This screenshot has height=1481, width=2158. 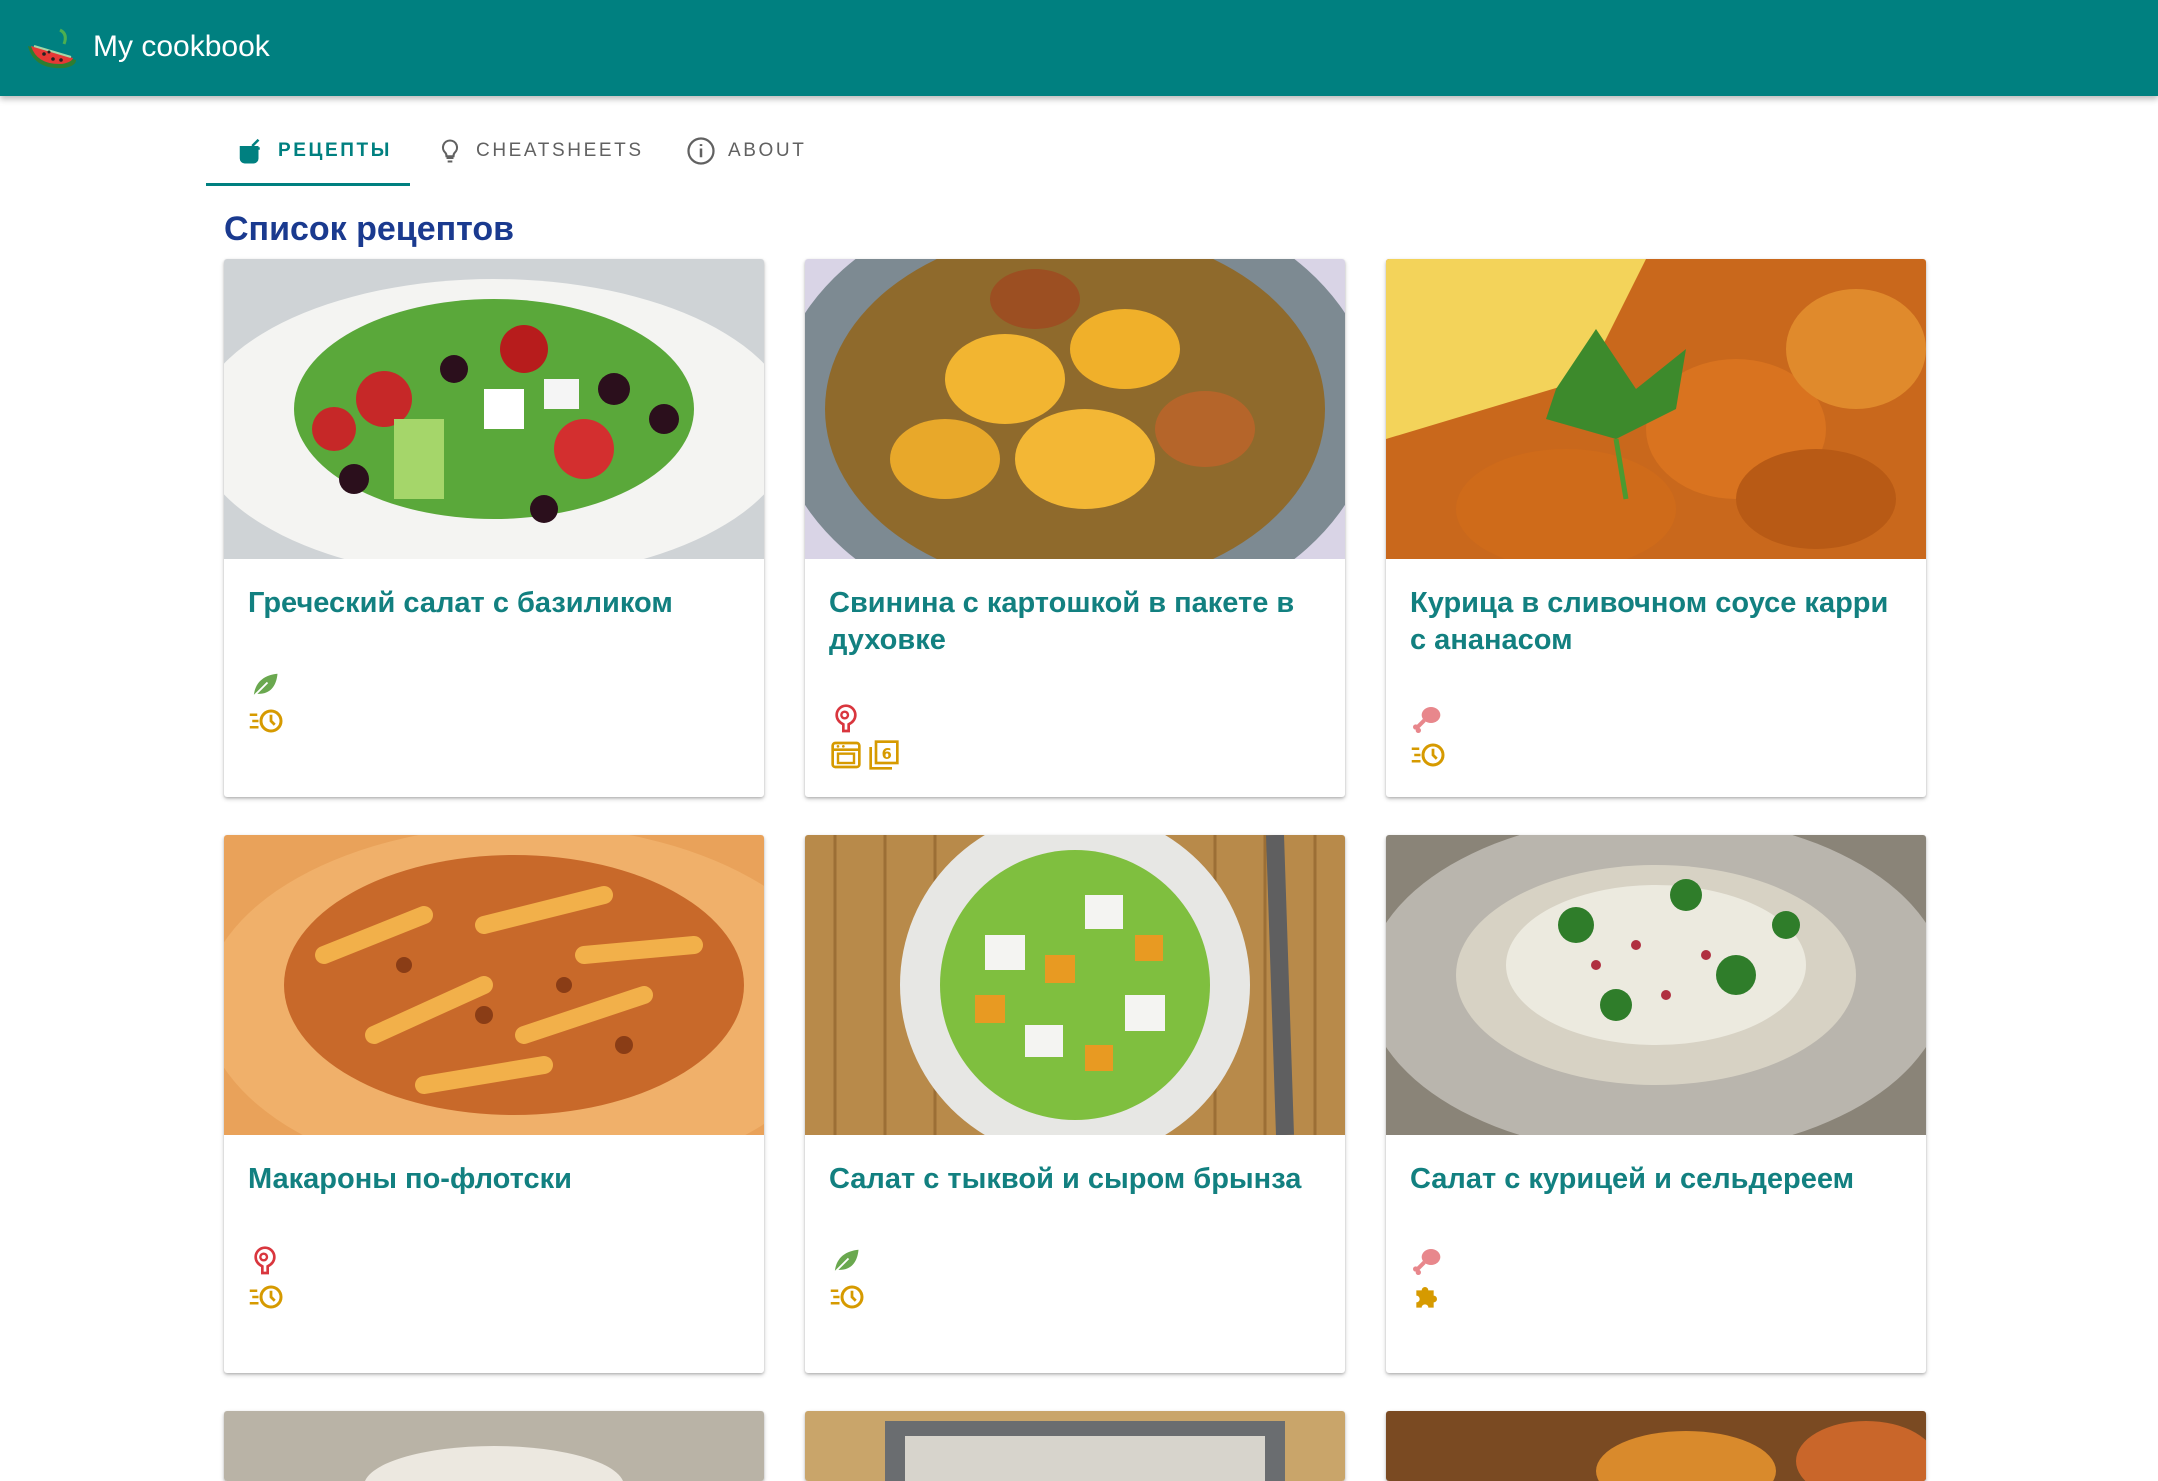 I want to click on recipe-card: Макароны по-флотски, so click(x=494, y=1104).